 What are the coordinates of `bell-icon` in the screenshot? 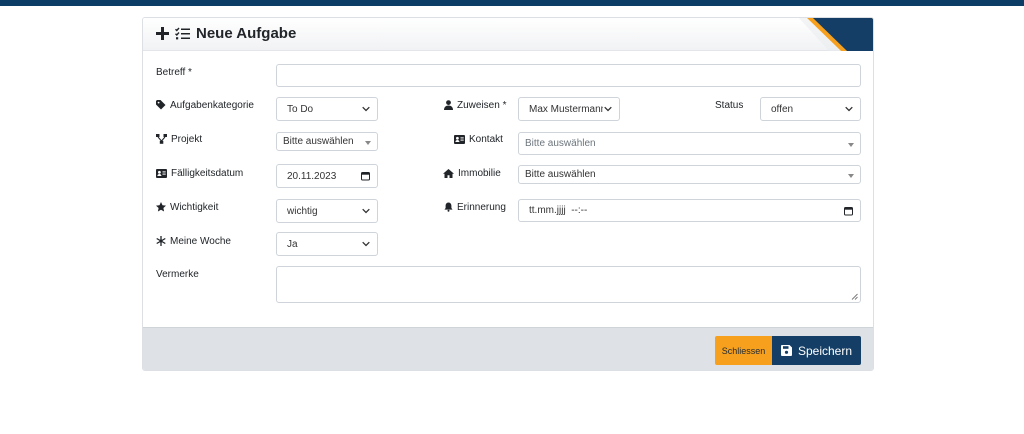 It's located at (448, 207).